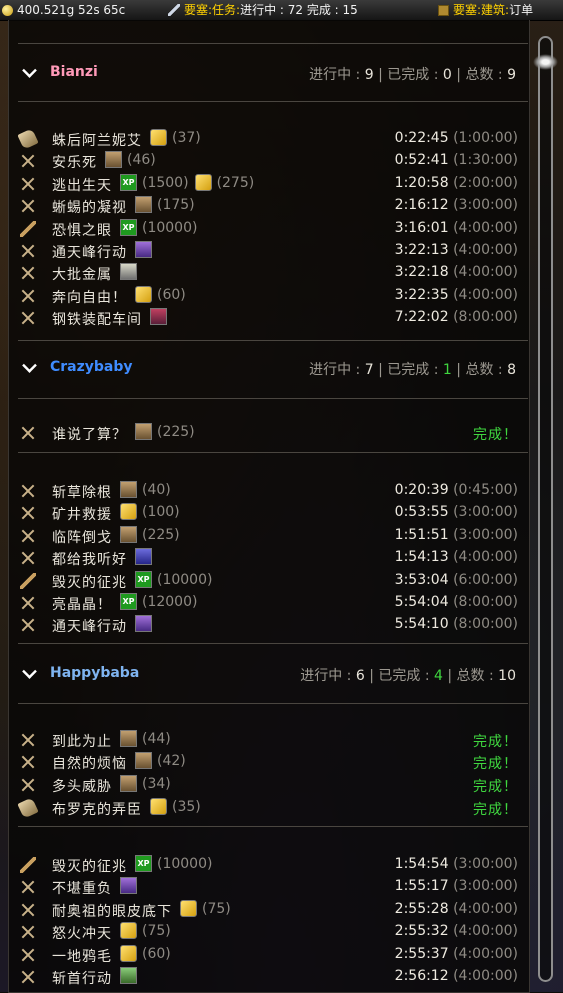  Describe the element at coordinates (421, 183) in the screenshot. I see `time-remaining: 1:20:58` at that location.